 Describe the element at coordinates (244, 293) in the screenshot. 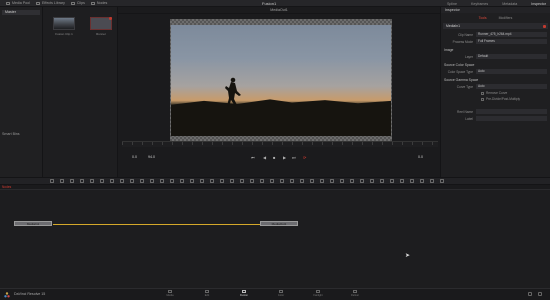

I see `page-fusion: Fusion` at that location.